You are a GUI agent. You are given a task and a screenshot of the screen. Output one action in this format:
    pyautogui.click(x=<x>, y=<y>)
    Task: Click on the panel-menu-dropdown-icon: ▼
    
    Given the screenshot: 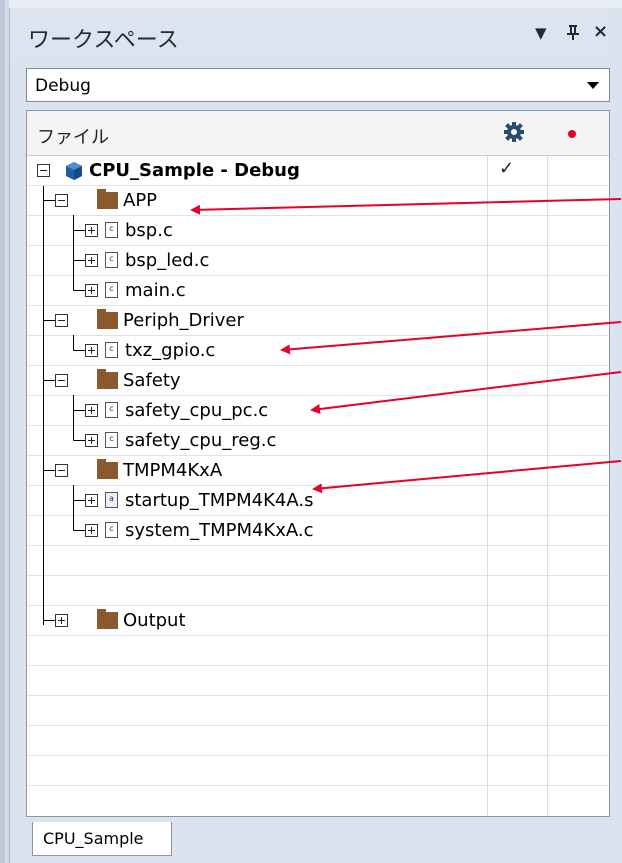 What is the action you would take?
    pyautogui.click(x=541, y=33)
    